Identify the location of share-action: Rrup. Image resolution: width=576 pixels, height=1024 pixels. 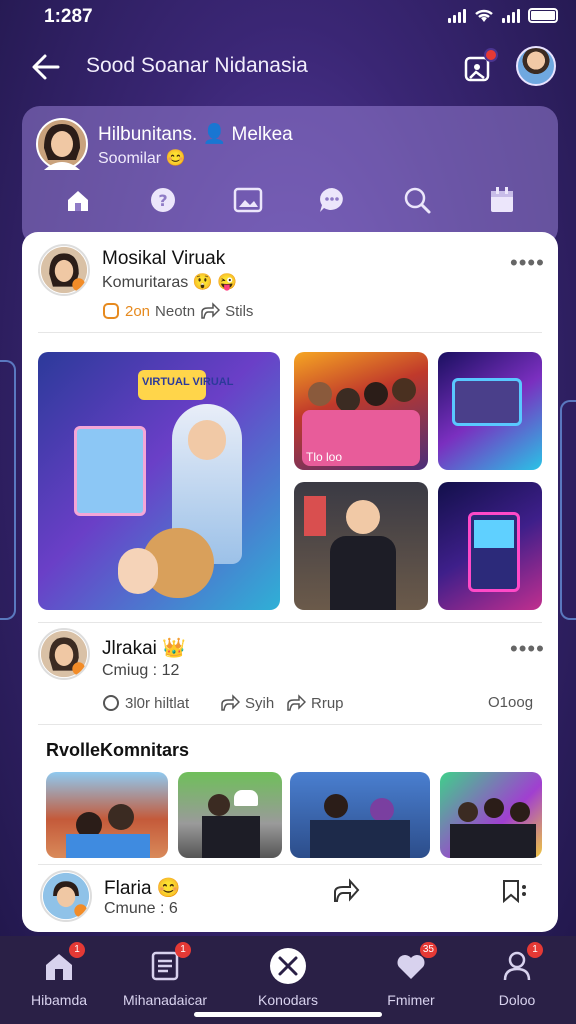
(315, 703).